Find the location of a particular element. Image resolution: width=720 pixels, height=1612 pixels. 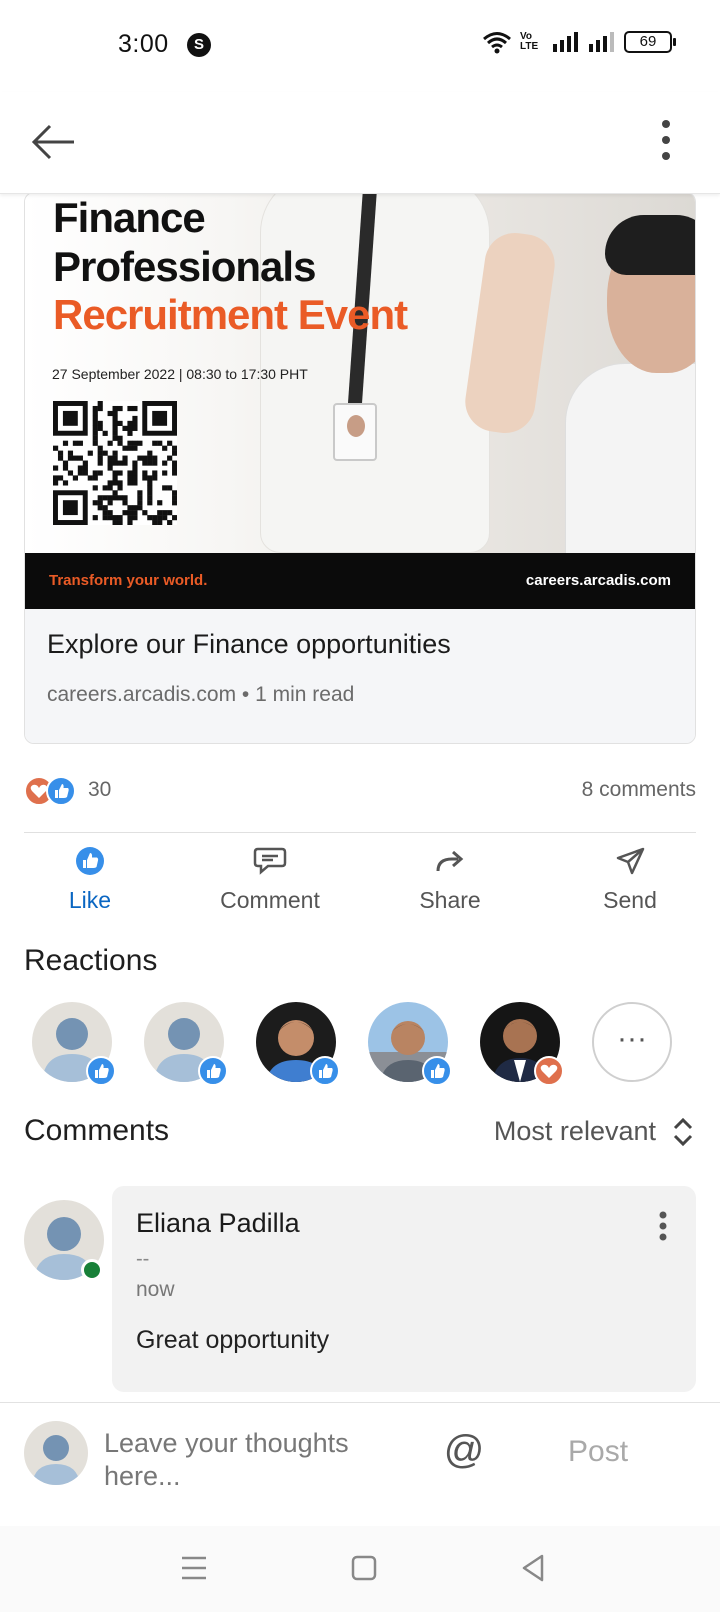

mention-button: @ is located at coordinates (464, 1451).